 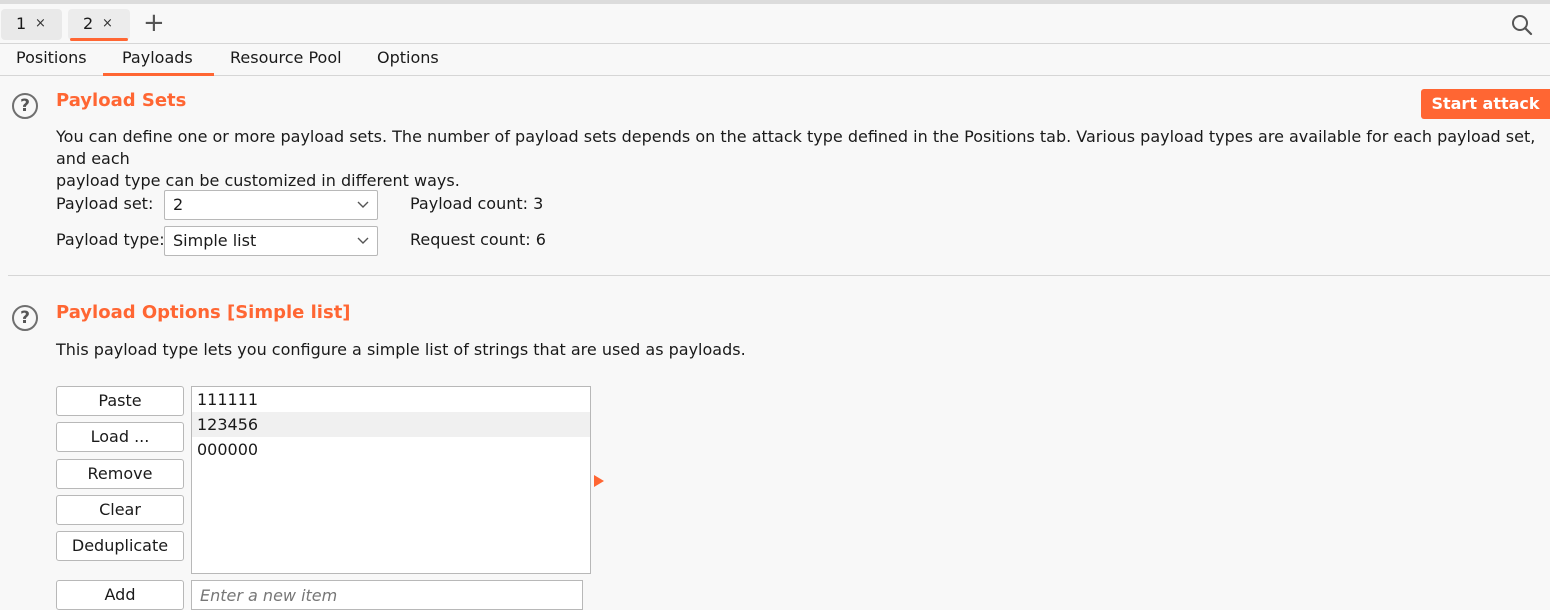 What do you see at coordinates (21, 23) in the screenshot?
I see `attack-tab-label: 1` at bounding box center [21, 23].